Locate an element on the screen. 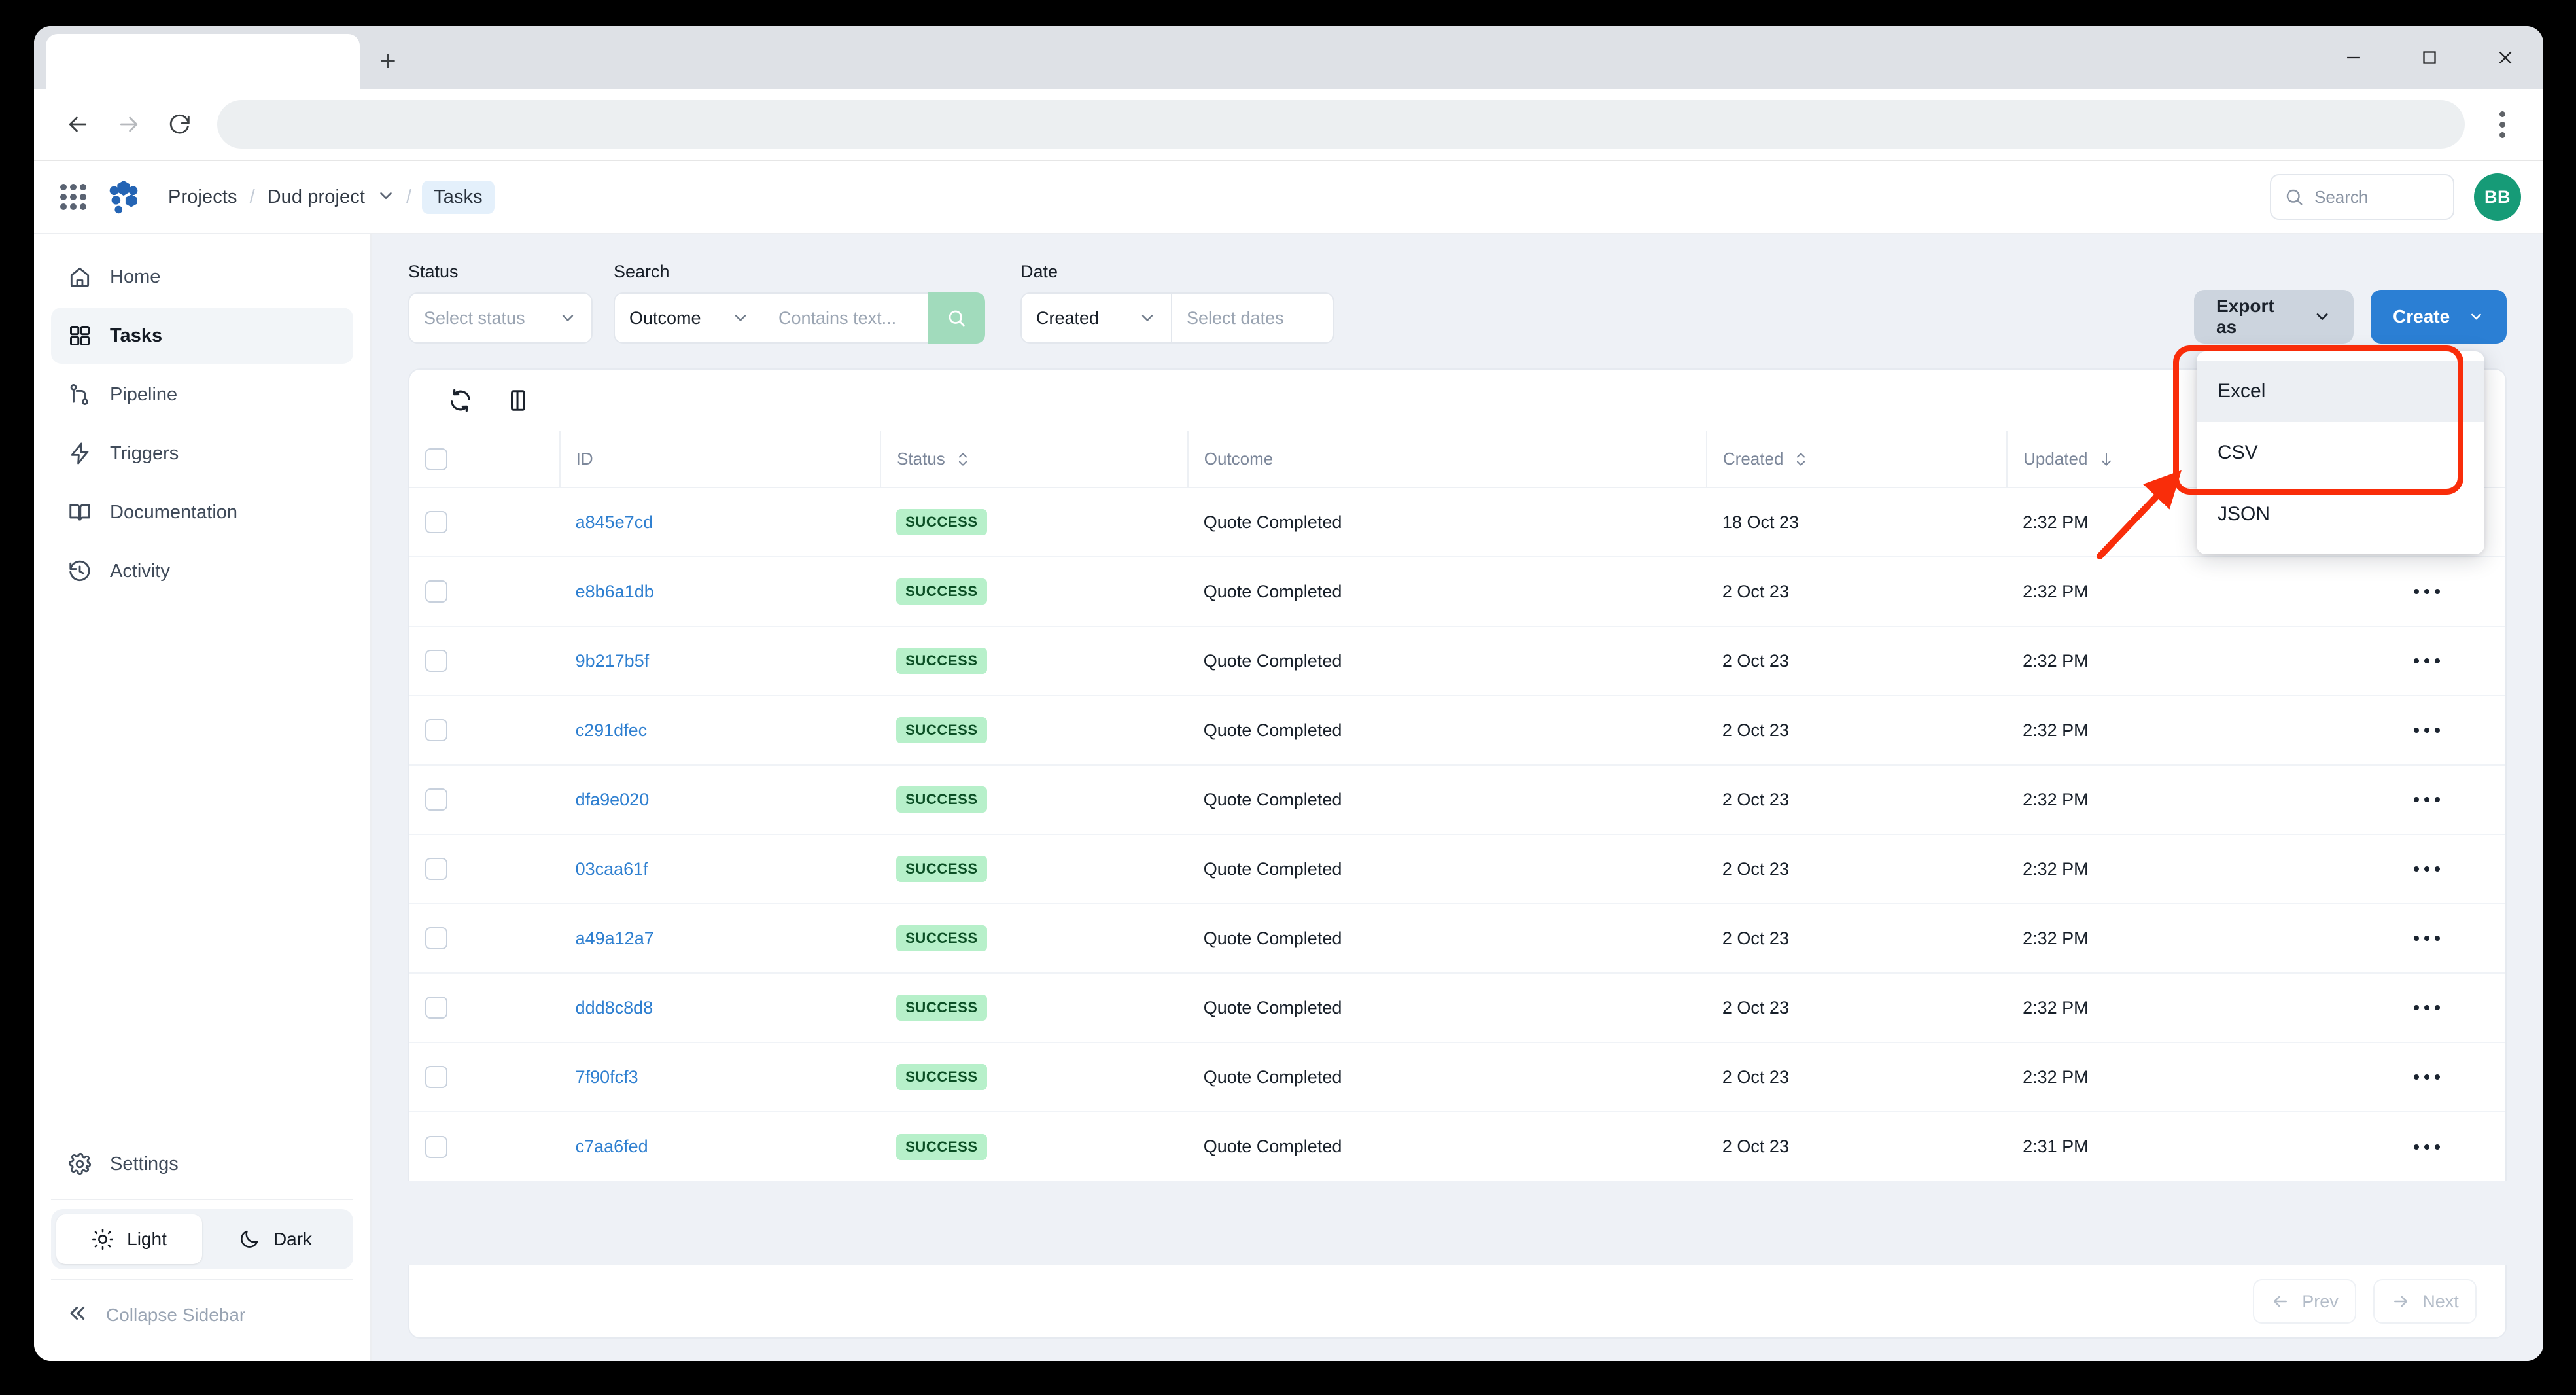  columns-button is located at coordinates (518, 400).